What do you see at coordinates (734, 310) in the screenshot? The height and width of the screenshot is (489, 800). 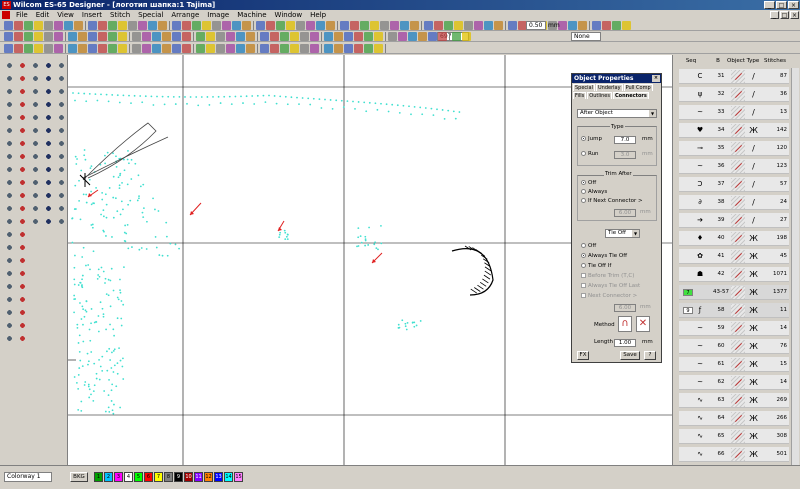 I see `film-row: 9 ƒ 58 Ж 11` at bounding box center [734, 310].